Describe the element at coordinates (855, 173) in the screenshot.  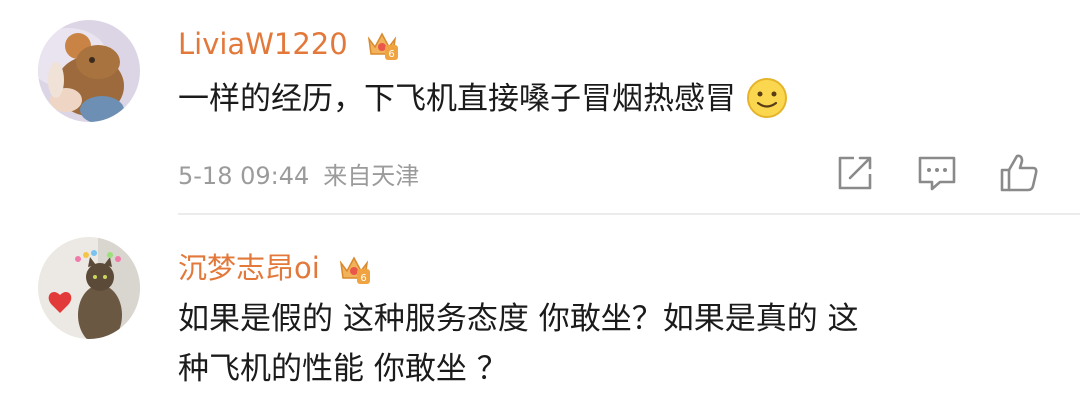
I see `share-icon` at that location.